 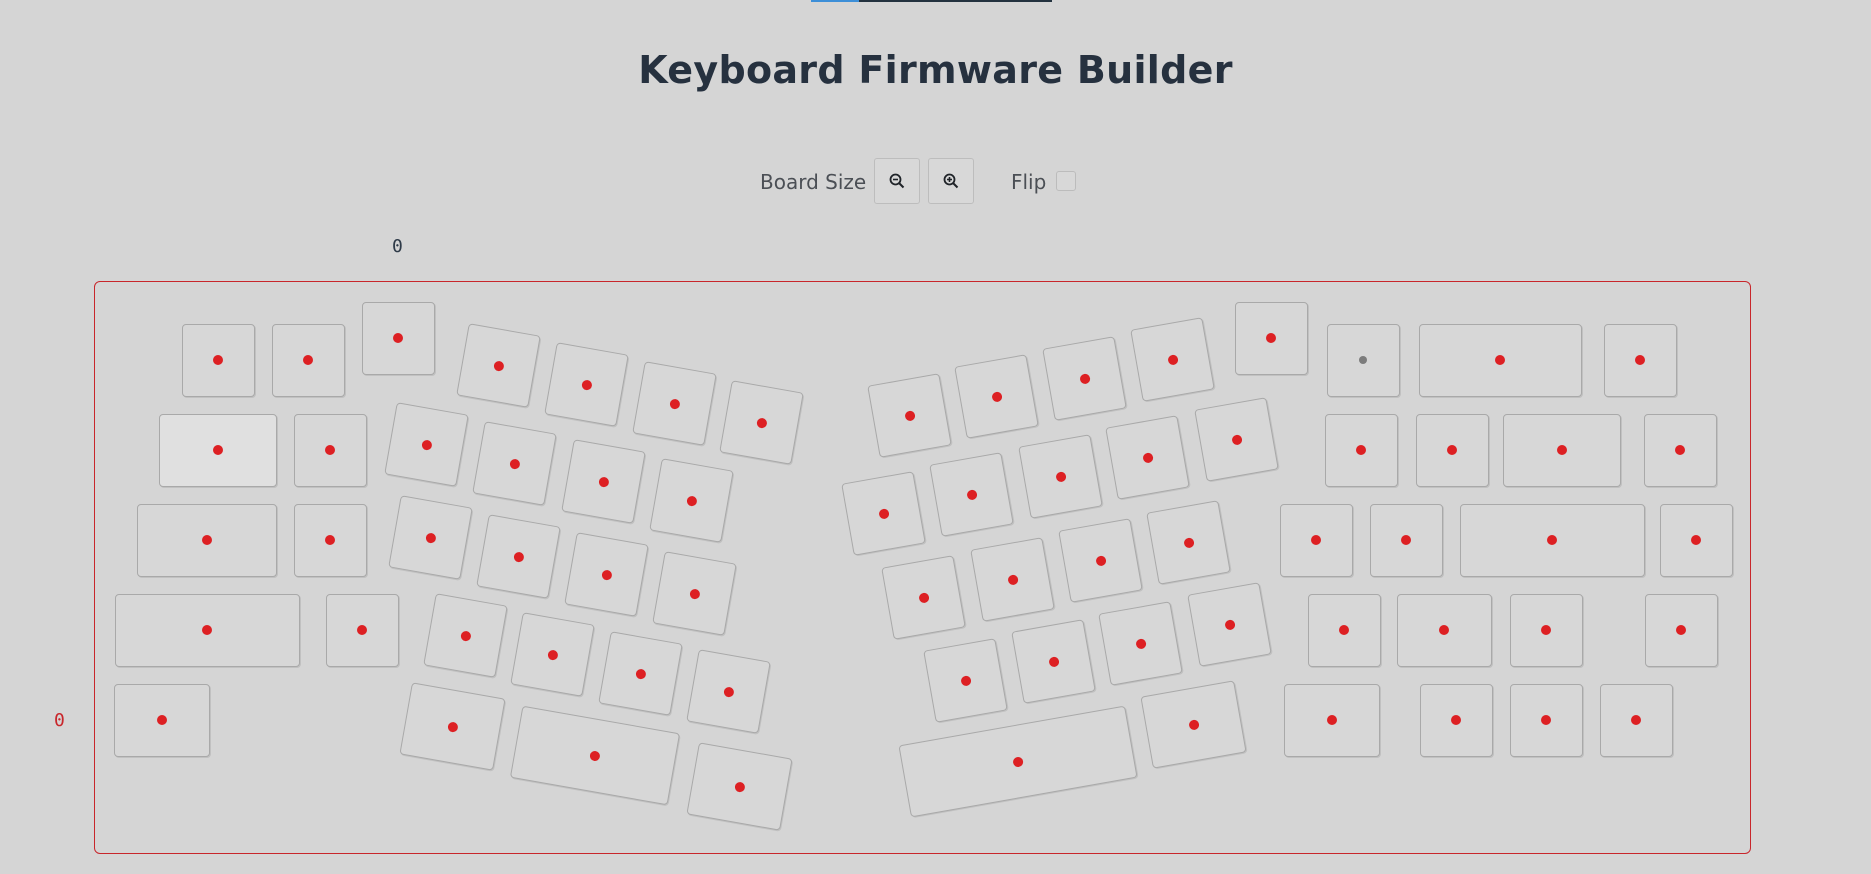 What do you see at coordinates (397, 246) in the screenshot?
I see `column-marker: 0` at bounding box center [397, 246].